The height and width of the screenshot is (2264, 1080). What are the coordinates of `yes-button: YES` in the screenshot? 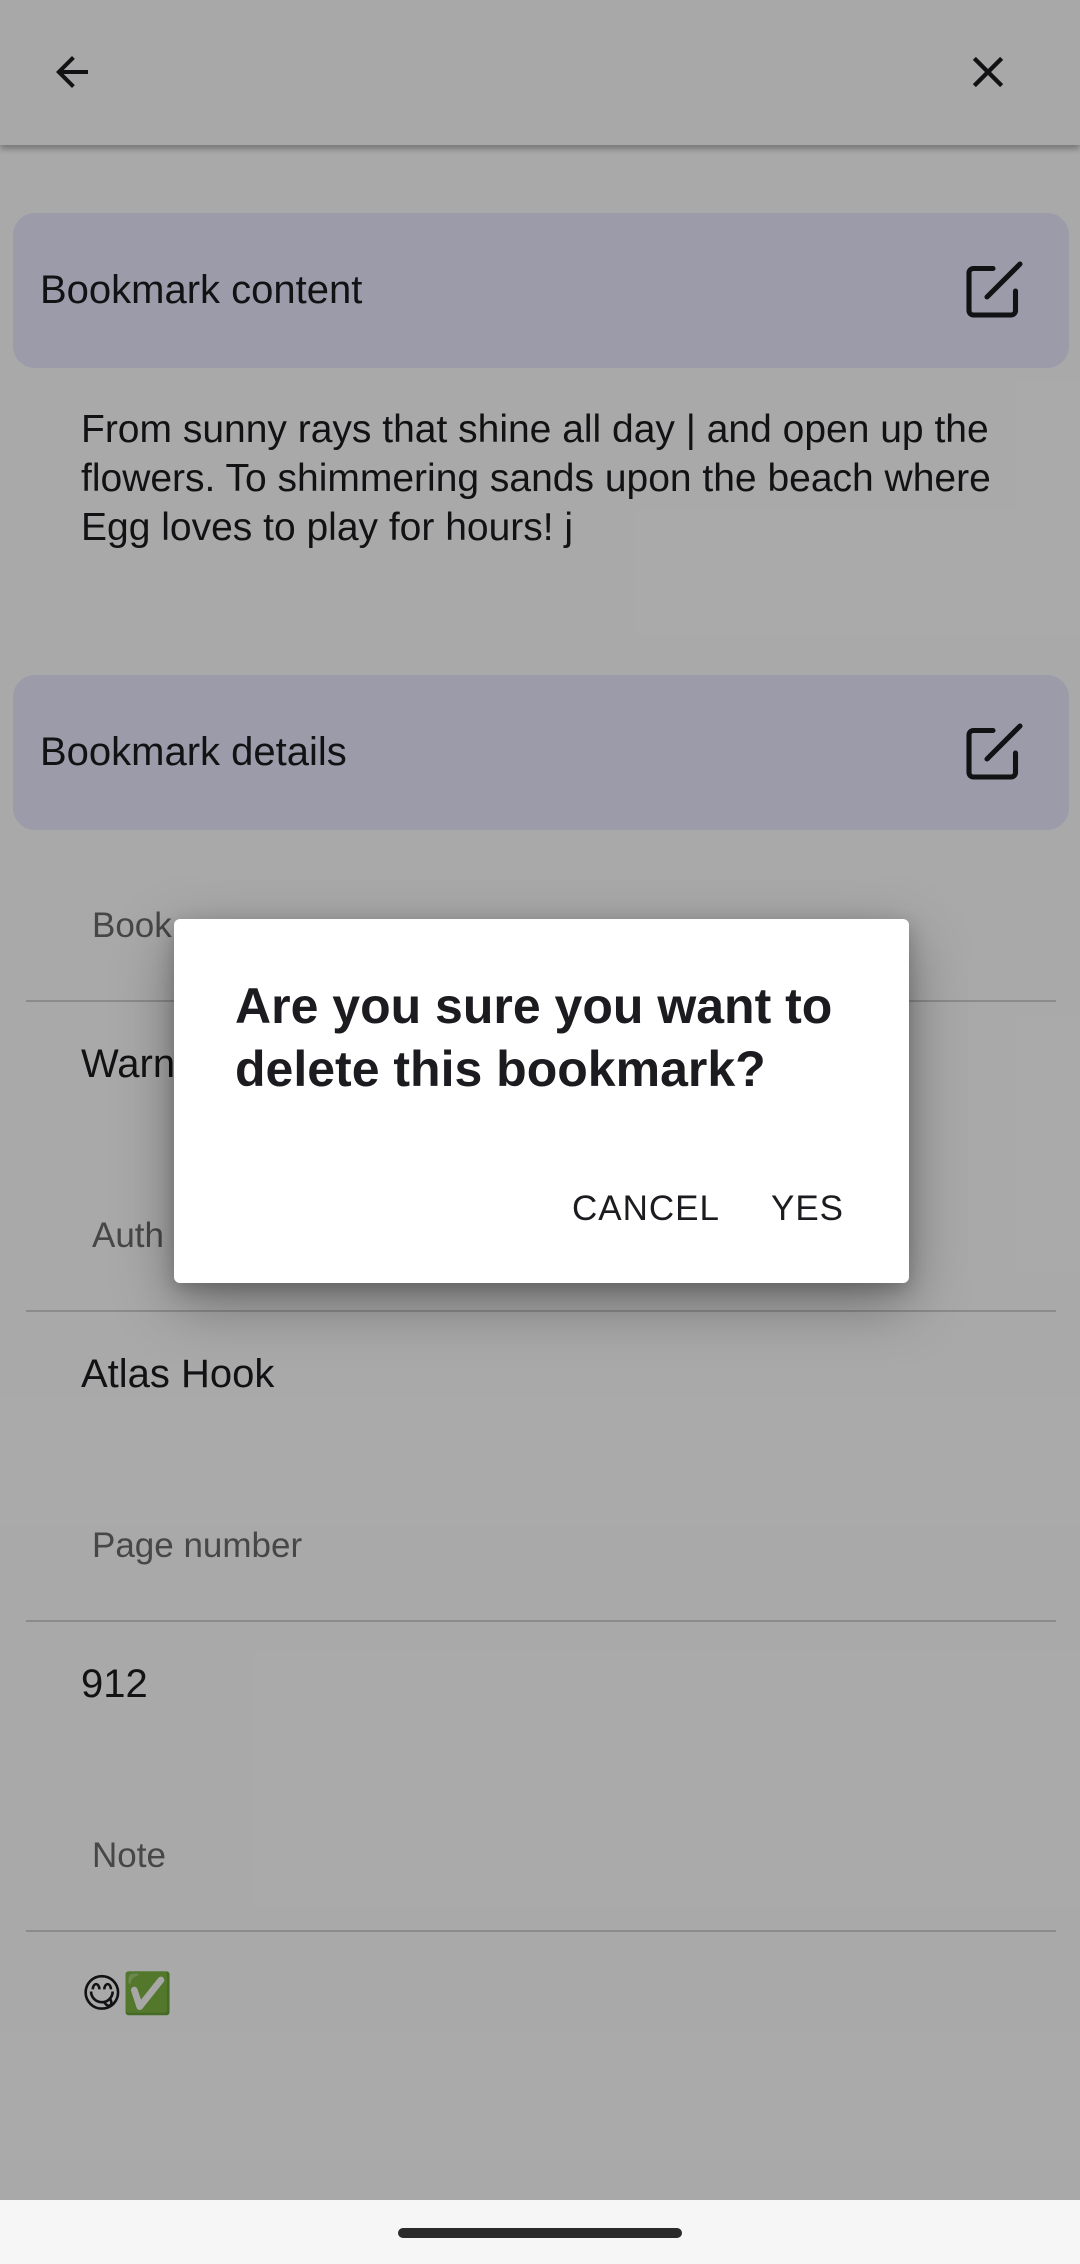 It's located at (807, 1209).